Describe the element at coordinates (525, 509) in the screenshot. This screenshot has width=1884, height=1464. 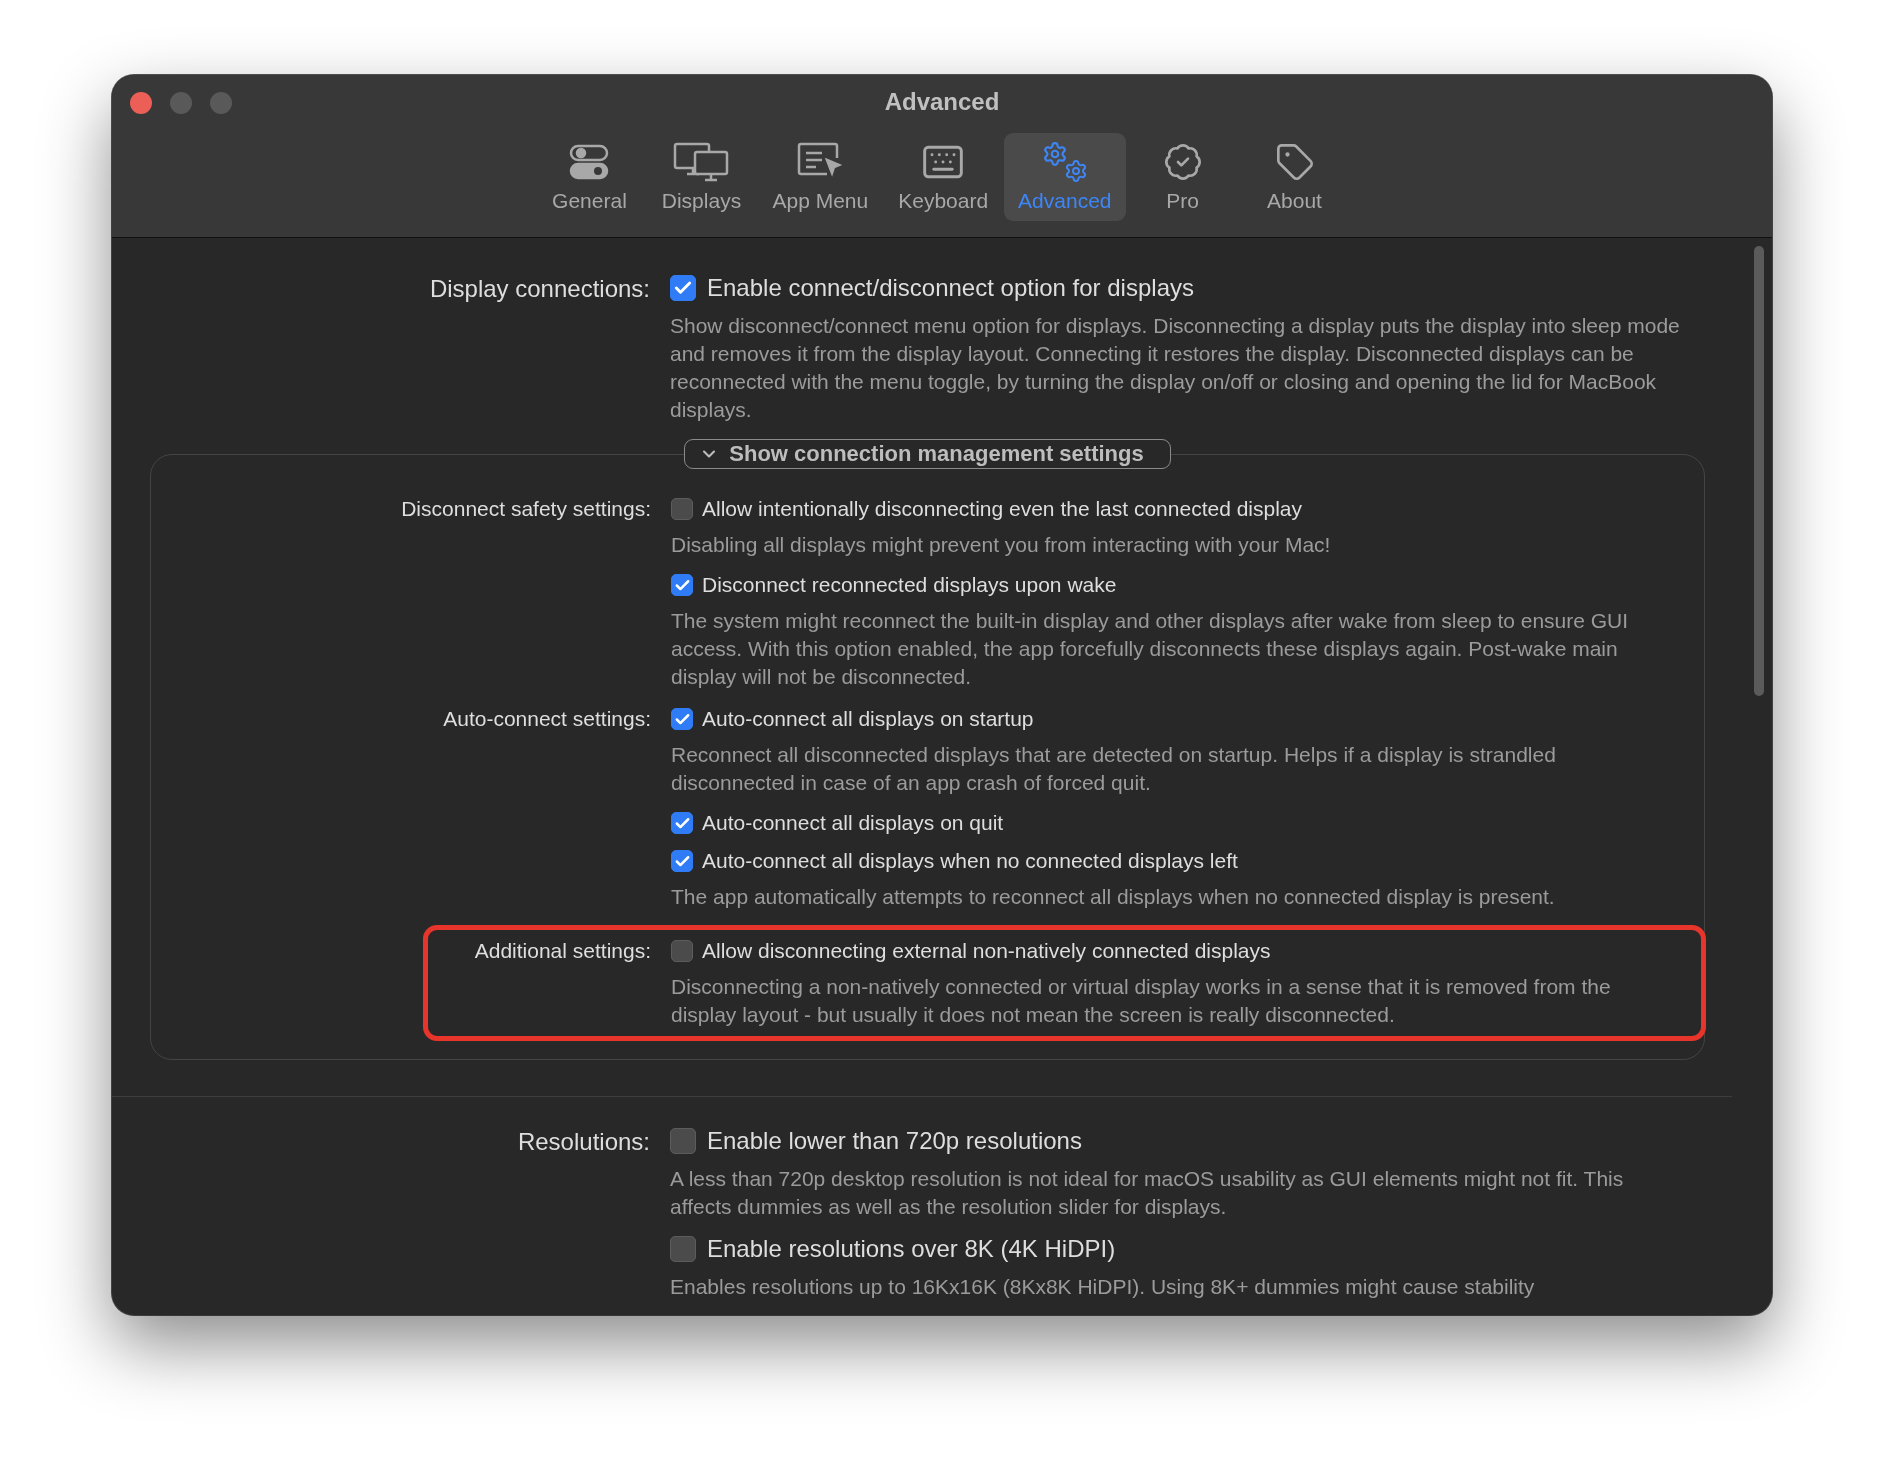
I see `setting-label: Disconnect safety settings:` at that location.